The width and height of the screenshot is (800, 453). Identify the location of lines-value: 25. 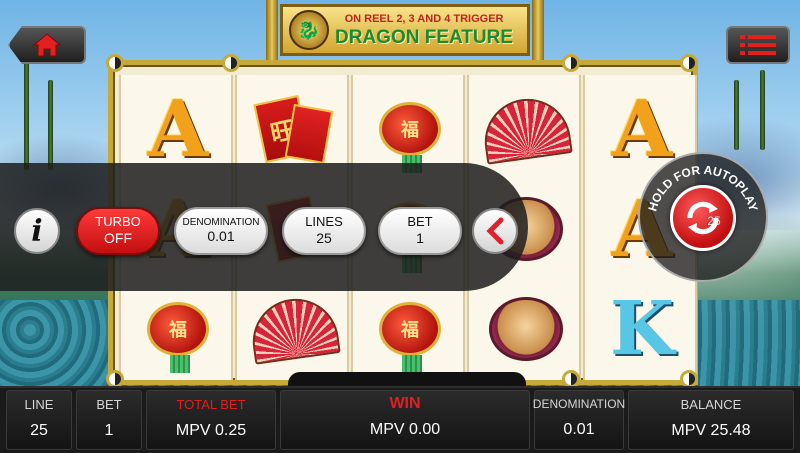
(324, 237).